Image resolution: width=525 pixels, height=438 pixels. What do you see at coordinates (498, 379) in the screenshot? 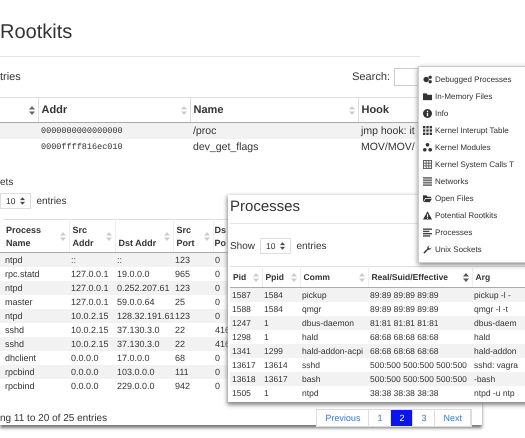
I see `table-cell: -bash` at bounding box center [498, 379].